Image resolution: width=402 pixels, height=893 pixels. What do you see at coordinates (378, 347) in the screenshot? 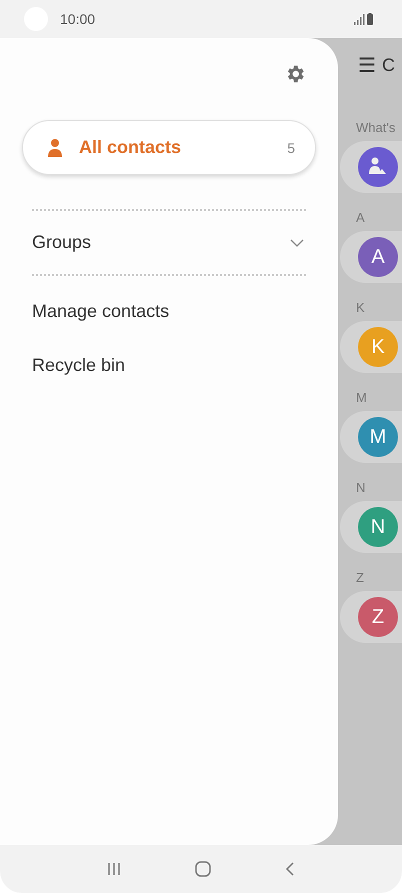
I see `contact-avatar: K` at bounding box center [378, 347].